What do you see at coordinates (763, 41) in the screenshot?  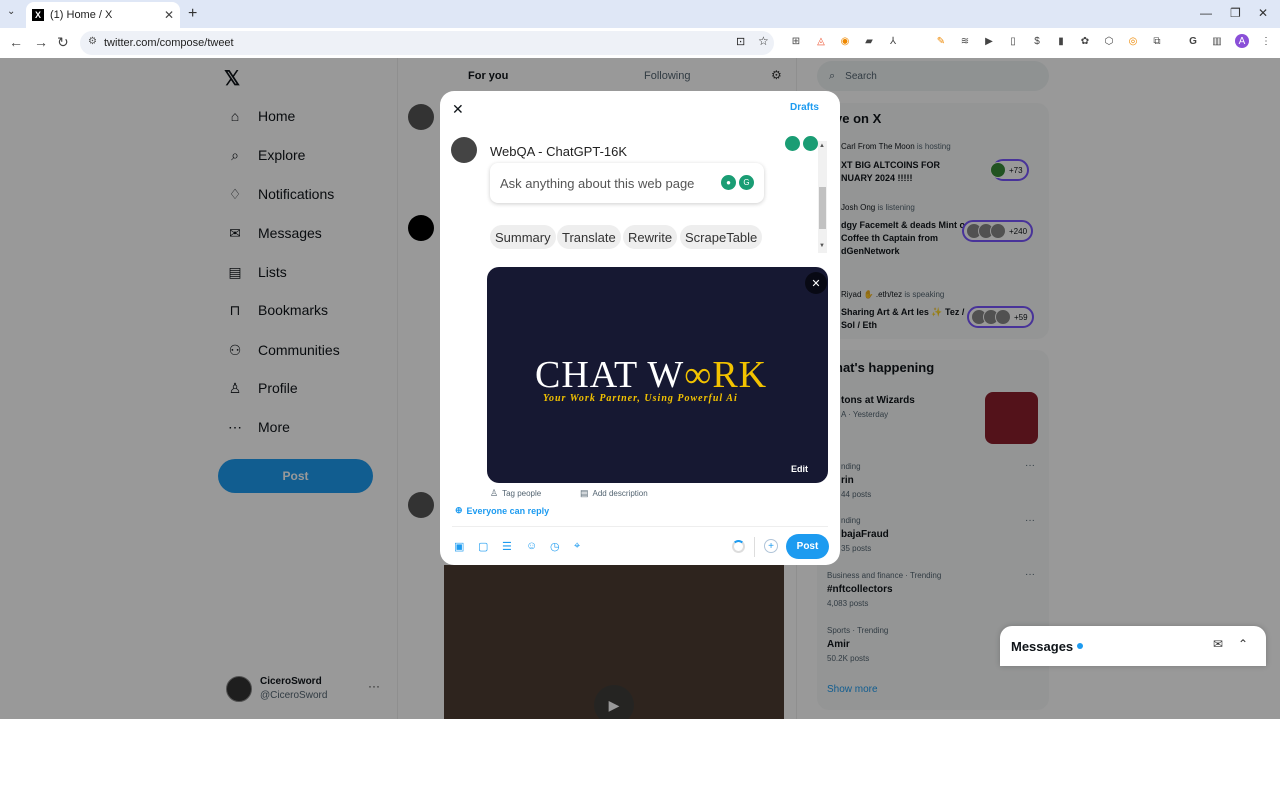 I see `bookmark-star-icon: ☆` at bounding box center [763, 41].